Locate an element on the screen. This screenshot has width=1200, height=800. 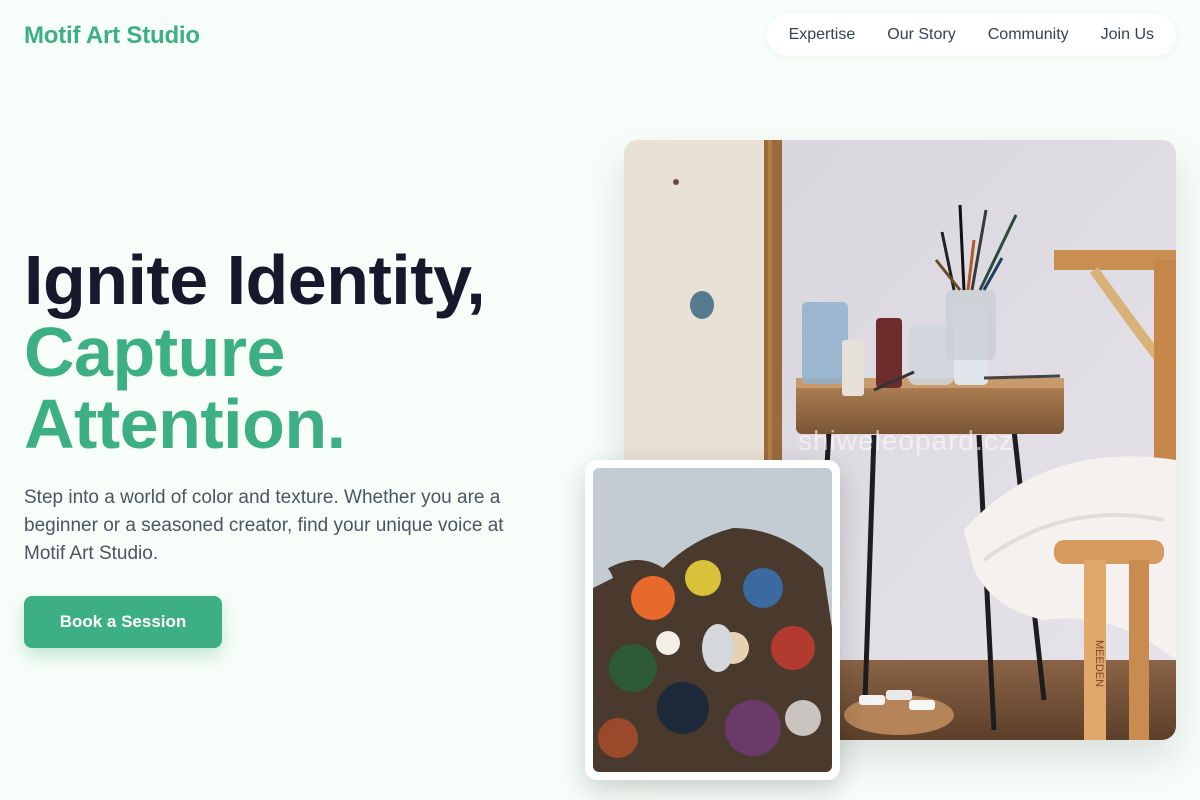
hero-headline-line-1: Ignite Identity, is located at coordinates (255, 280).